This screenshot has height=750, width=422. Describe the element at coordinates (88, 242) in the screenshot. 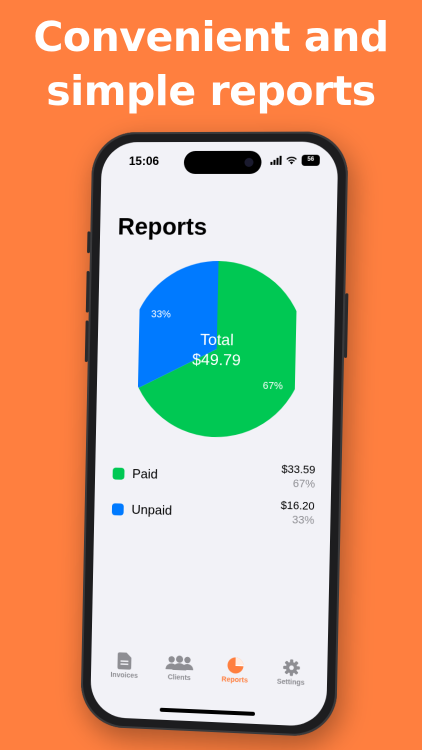

I see `phone-mute-switch` at that location.